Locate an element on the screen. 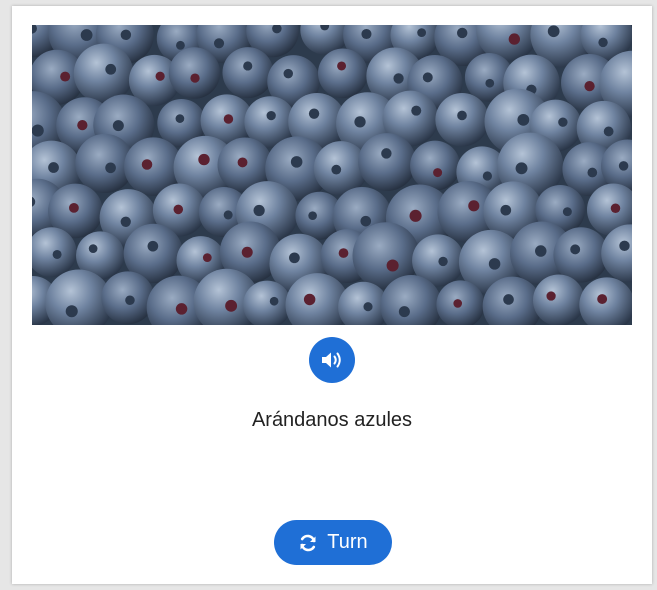 The height and width of the screenshot is (590, 657). play-audio-button is located at coordinates (332, 360).